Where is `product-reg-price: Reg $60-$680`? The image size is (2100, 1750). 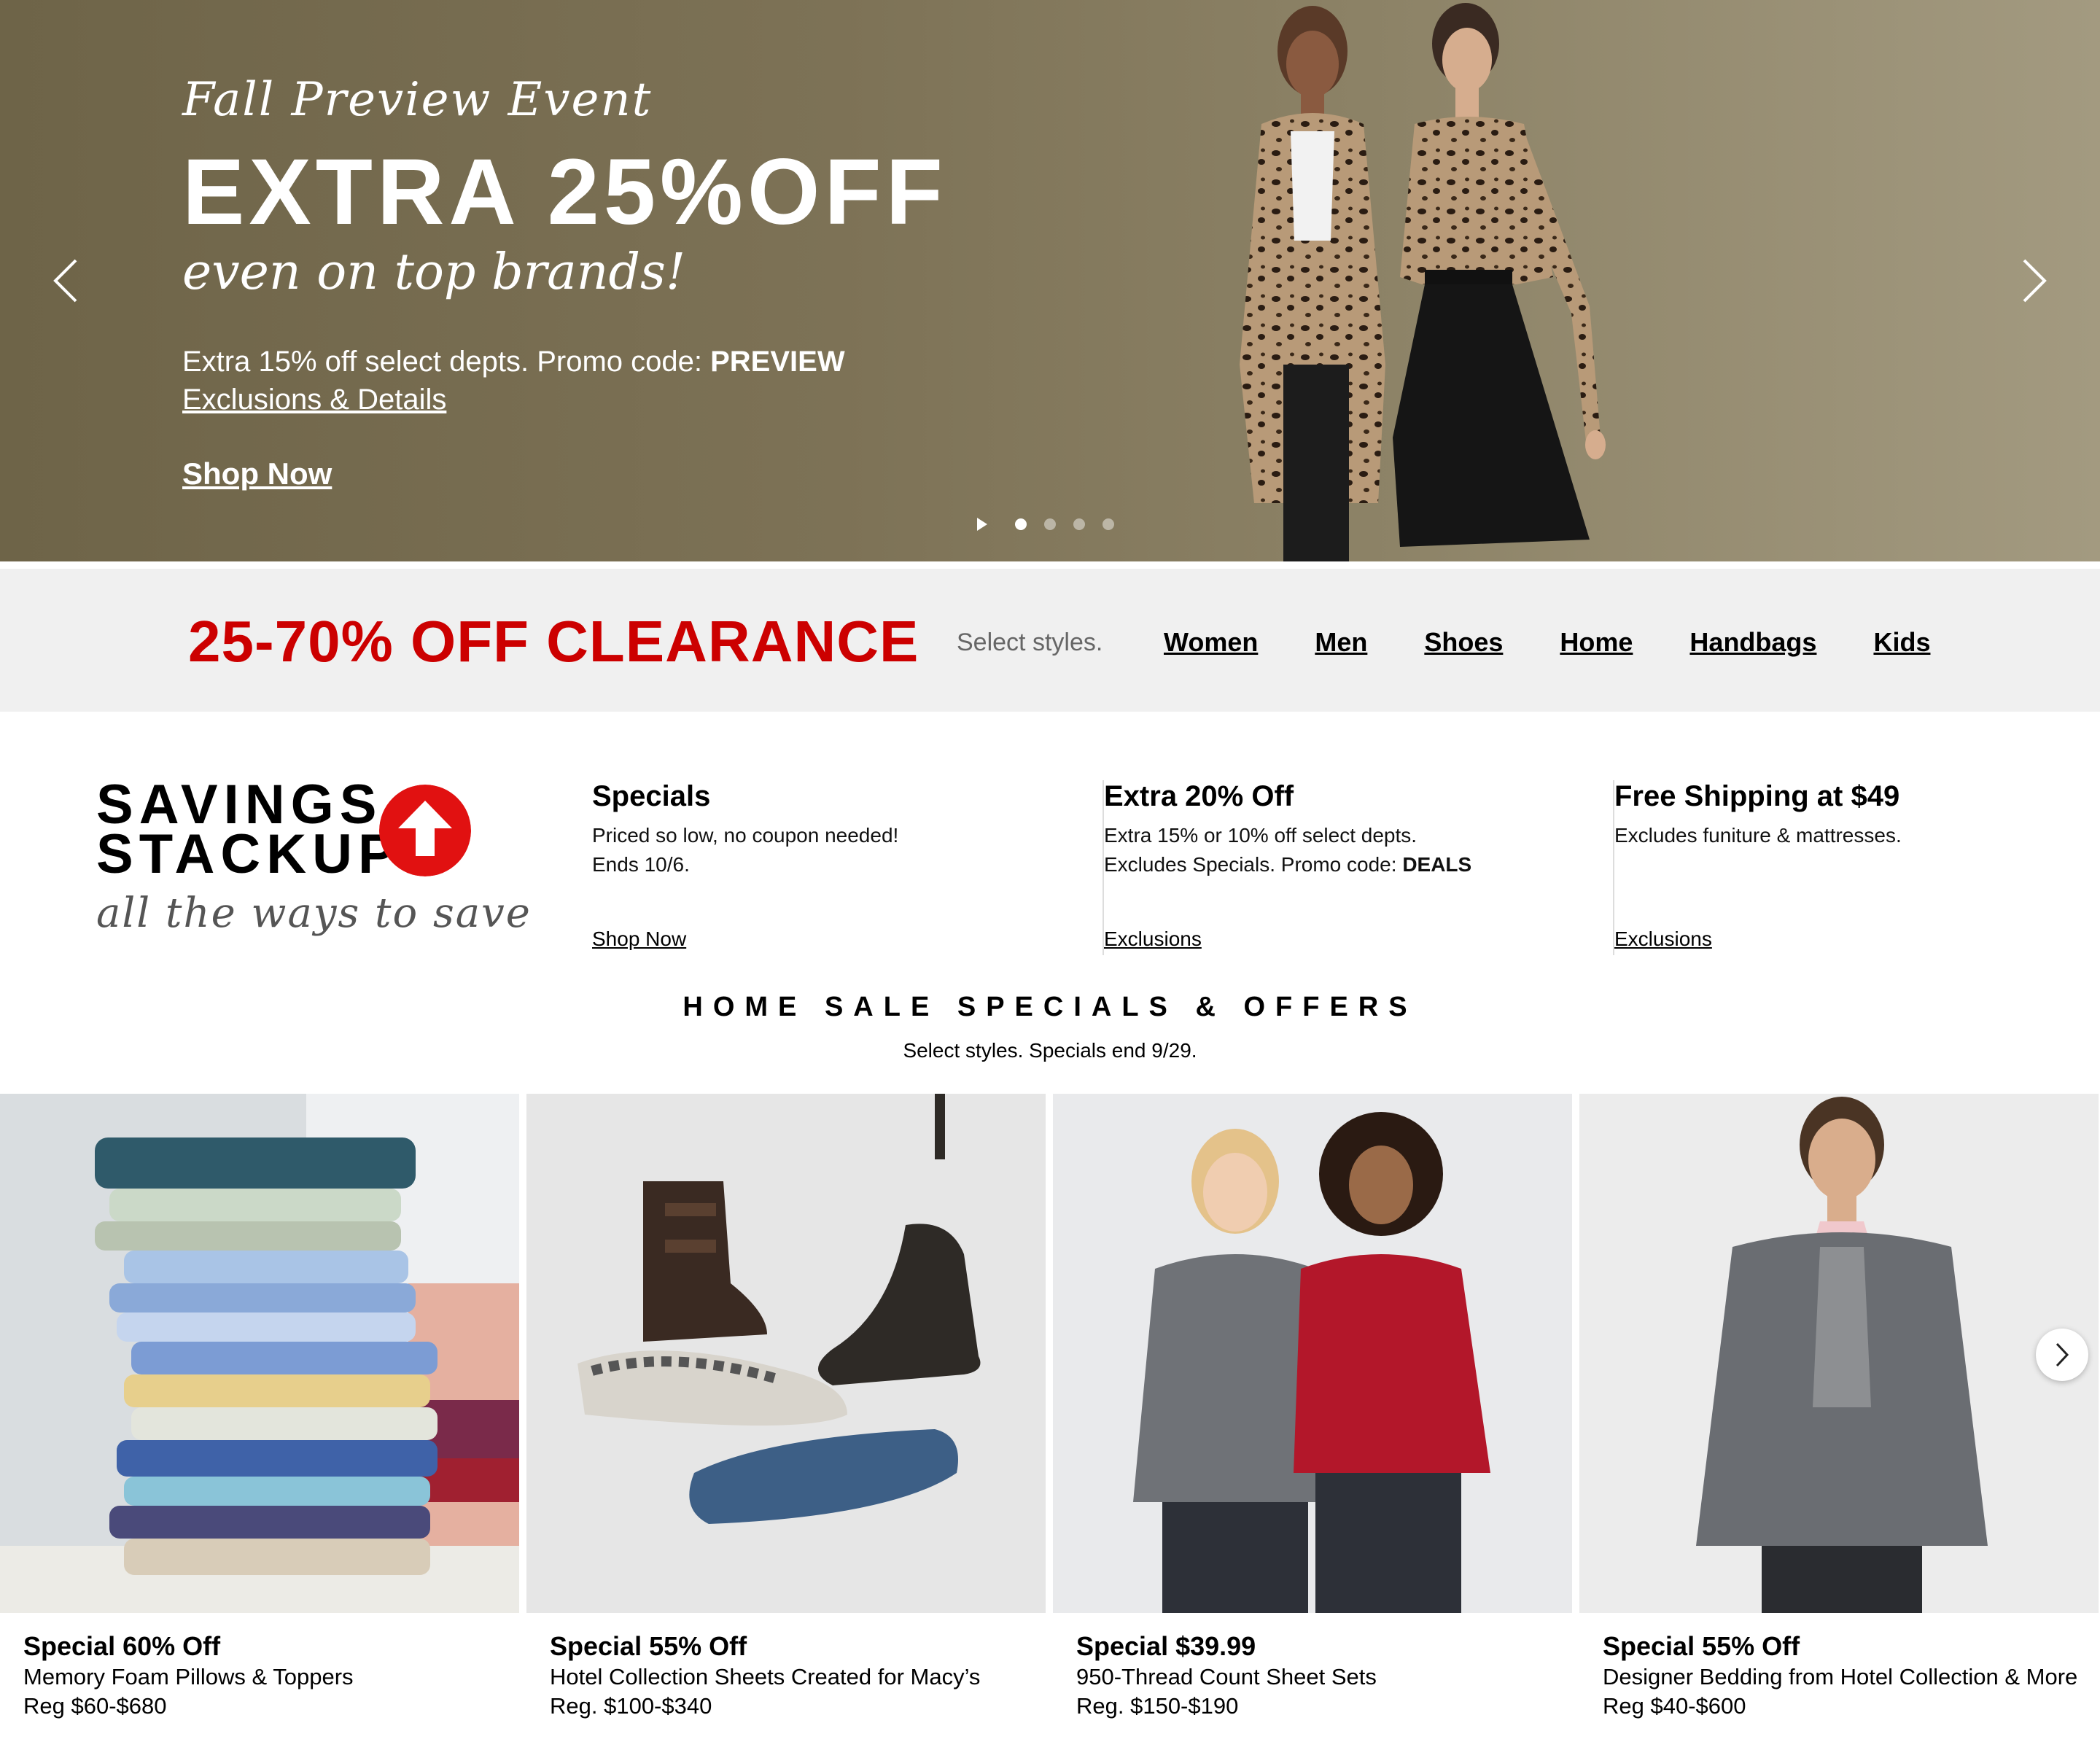
product-reg-price: Reg $60-$680 is located at coordinates (95, 1706).